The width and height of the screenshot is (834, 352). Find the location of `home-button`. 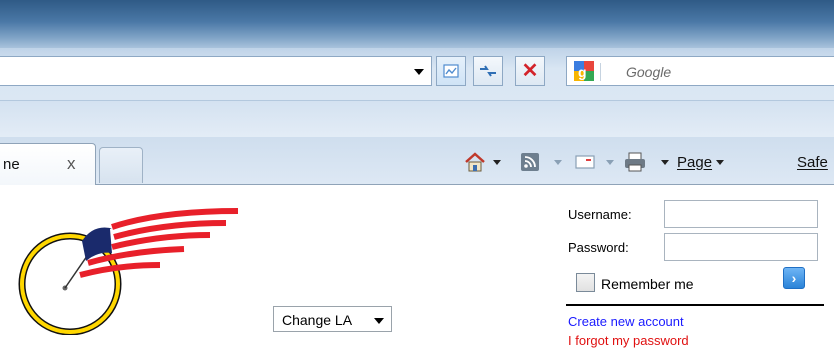

home-button is located at coordinates (475, 162).